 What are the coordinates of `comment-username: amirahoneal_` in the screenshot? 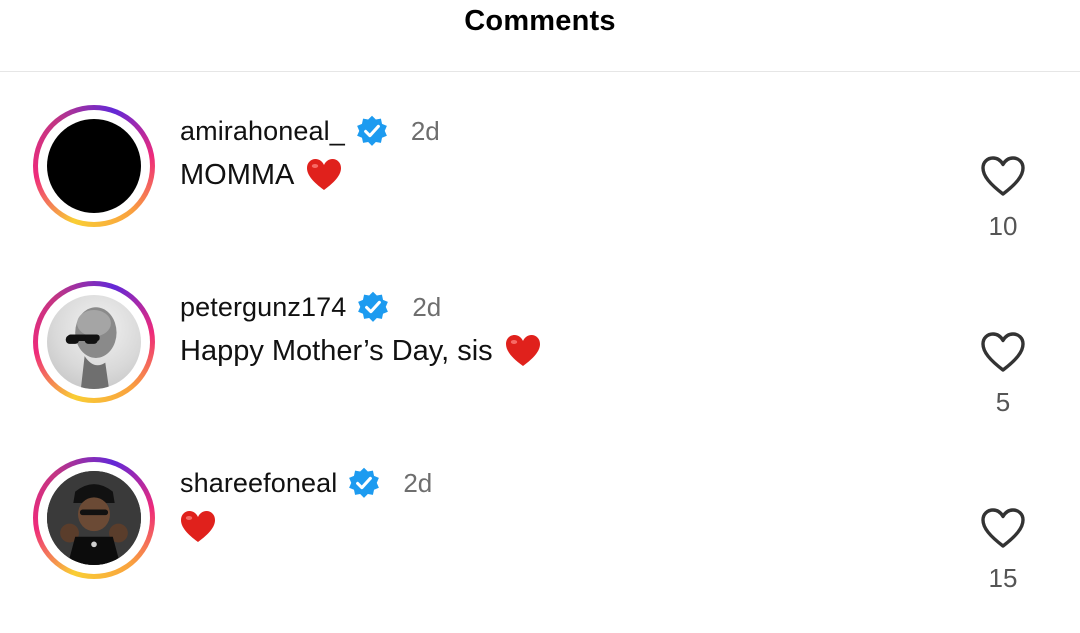 It's located at (262, 131).